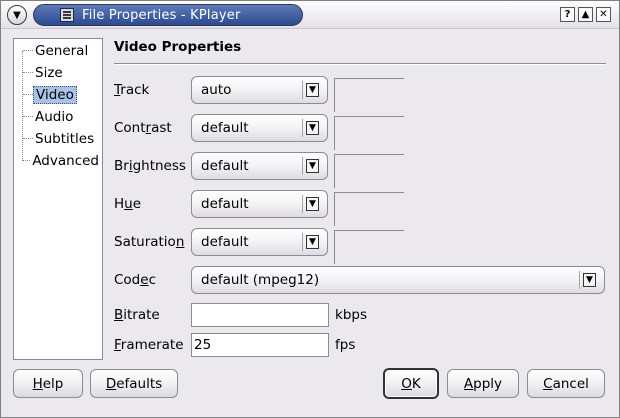 The image size is (620, 418). What do you see at coordinates (566, 383) in the screenshot?
I see `cancel-button: Cancel` at bounding box center [566, 383].